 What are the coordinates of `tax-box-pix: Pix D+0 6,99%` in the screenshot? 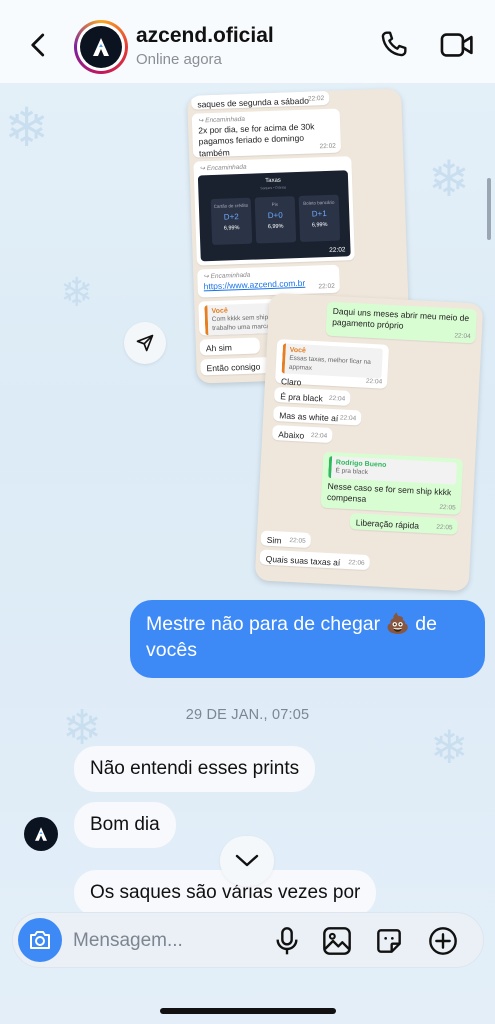 It's located at (275, 220).